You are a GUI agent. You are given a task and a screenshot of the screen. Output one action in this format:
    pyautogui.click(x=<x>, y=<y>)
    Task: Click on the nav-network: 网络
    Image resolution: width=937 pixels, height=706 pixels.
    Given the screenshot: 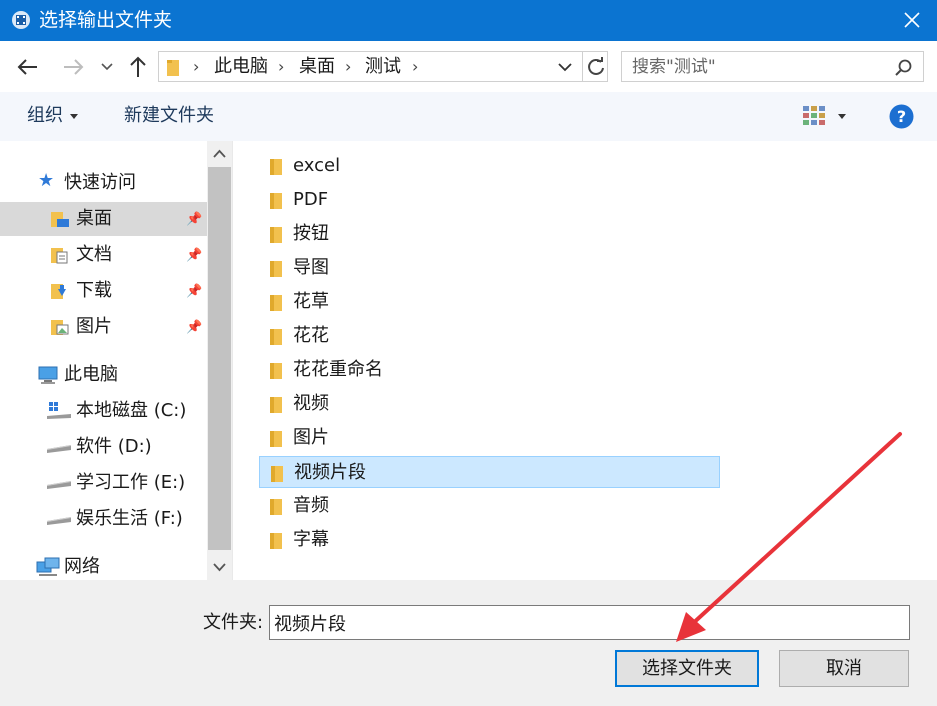 What is the action you would take?
    pyautogui.click(x=103, y=567)
    